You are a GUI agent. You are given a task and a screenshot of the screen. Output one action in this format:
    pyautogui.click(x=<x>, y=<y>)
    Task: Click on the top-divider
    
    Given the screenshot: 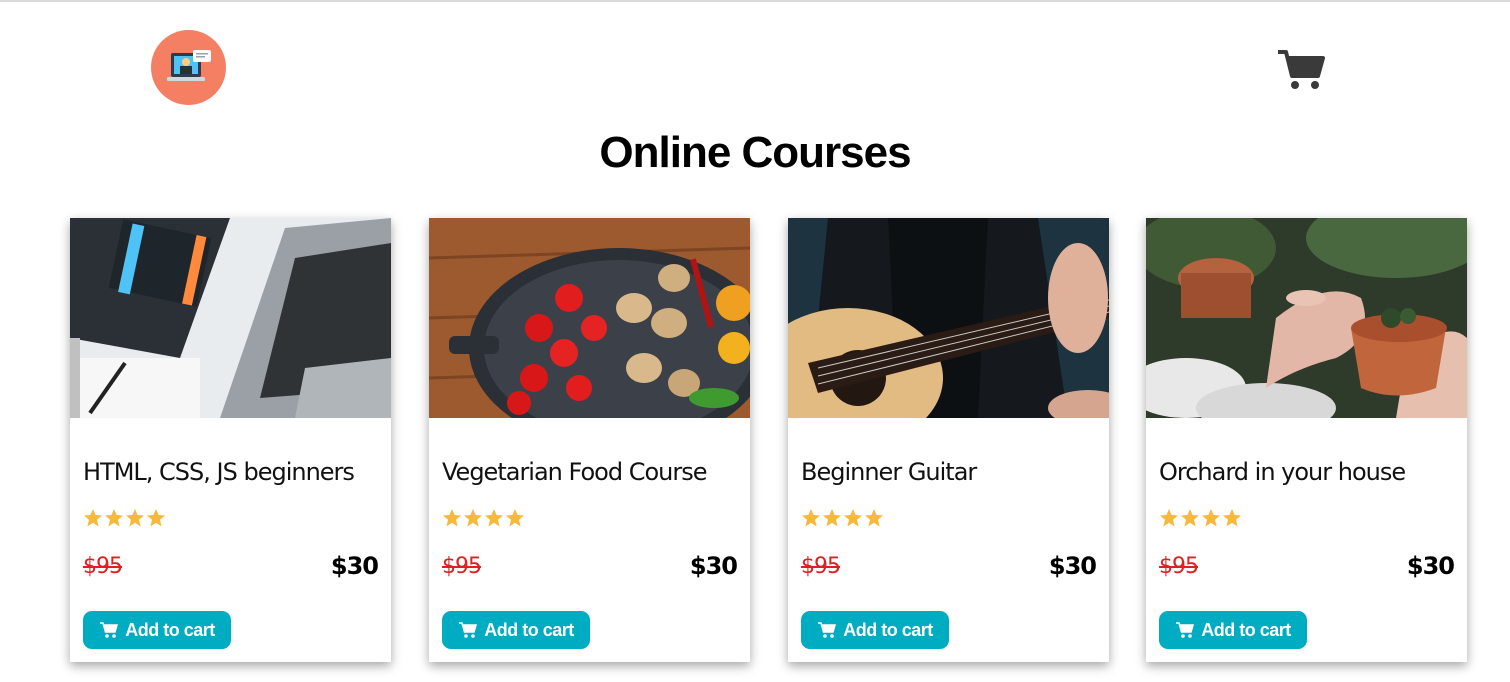 What is the action you would take?
    pyautogui.click(x=755, y=1)
    